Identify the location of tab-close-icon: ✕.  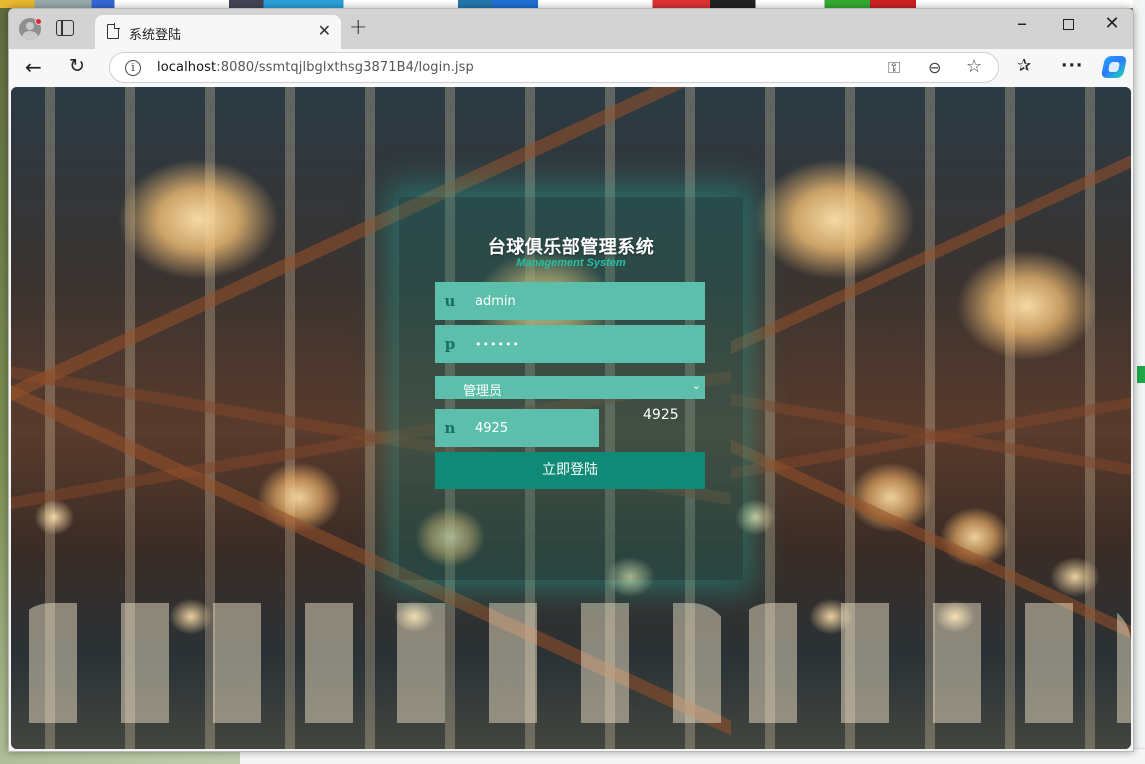
(324, 30).